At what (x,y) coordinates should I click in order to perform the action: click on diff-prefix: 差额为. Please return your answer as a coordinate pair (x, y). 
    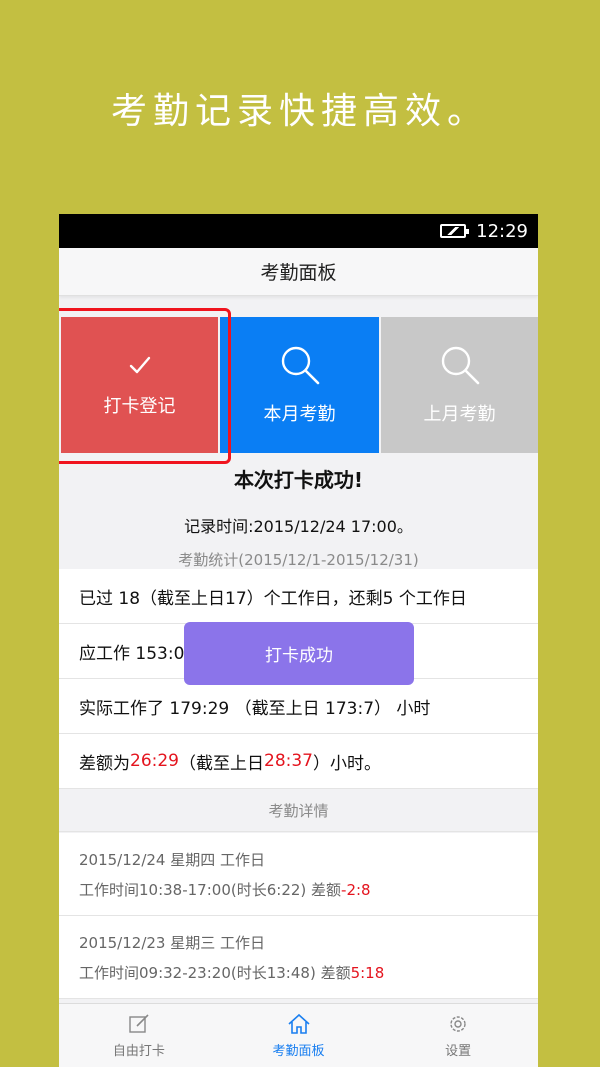
    Looking at the image, I should click on (104, 763).